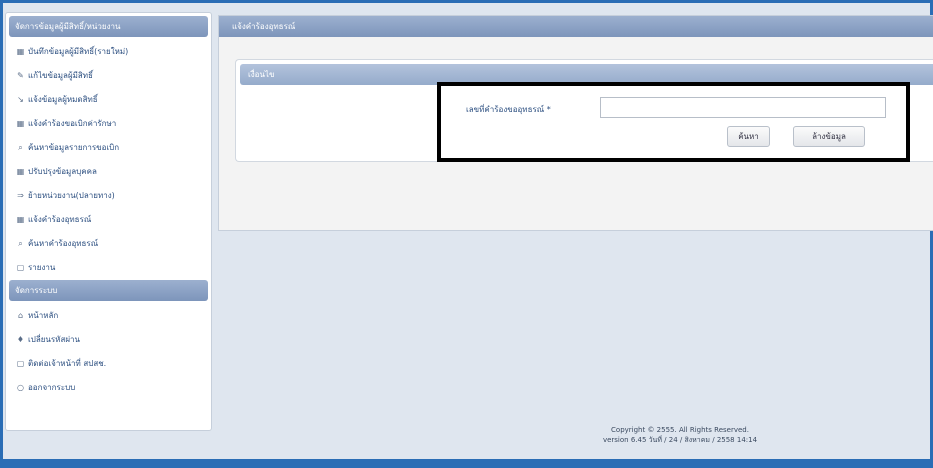 This screenshot has width=933, height=468. What do you see at coordinates (108, 100) in the screenshot?
I see `sidebar-item-data-2: ↘ แจ้งข้อมูลผู้หมดสิทธิ์` at bounding box center [108, 100].